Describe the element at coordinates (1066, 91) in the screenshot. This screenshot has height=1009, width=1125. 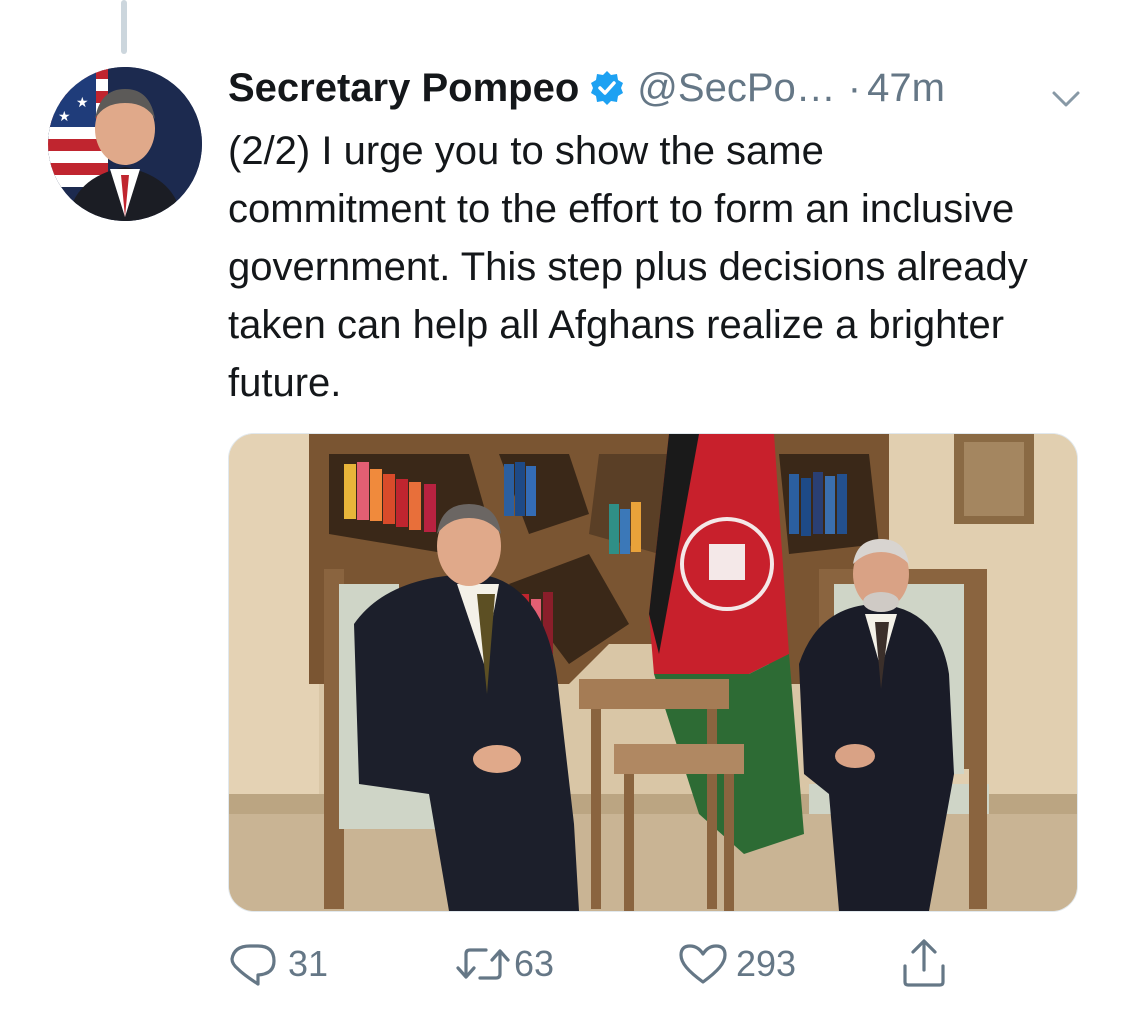
I see `chevron-down-icon` at that location.